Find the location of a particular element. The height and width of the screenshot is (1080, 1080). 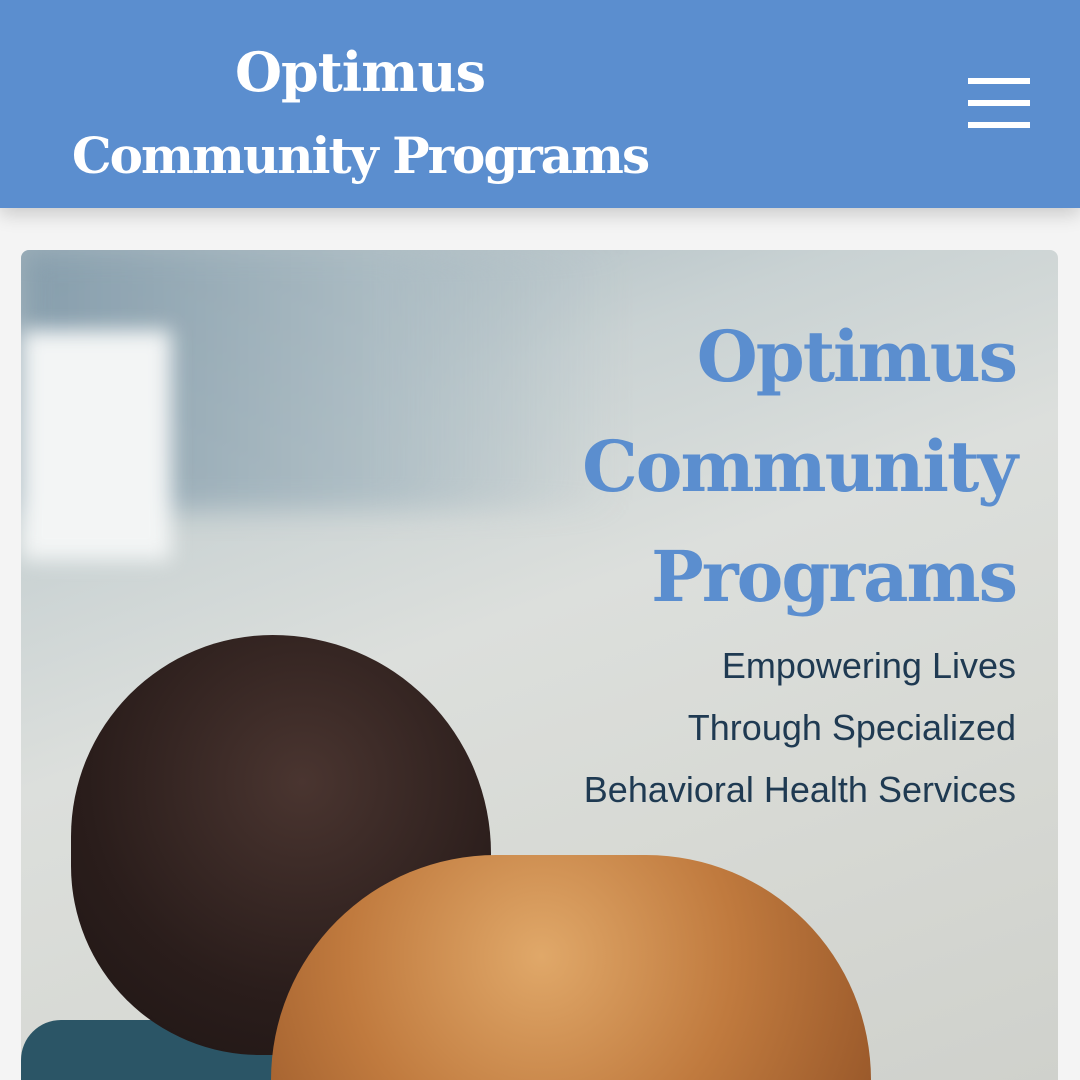

hero-title-line: Community is located at coordinates (800, 466).